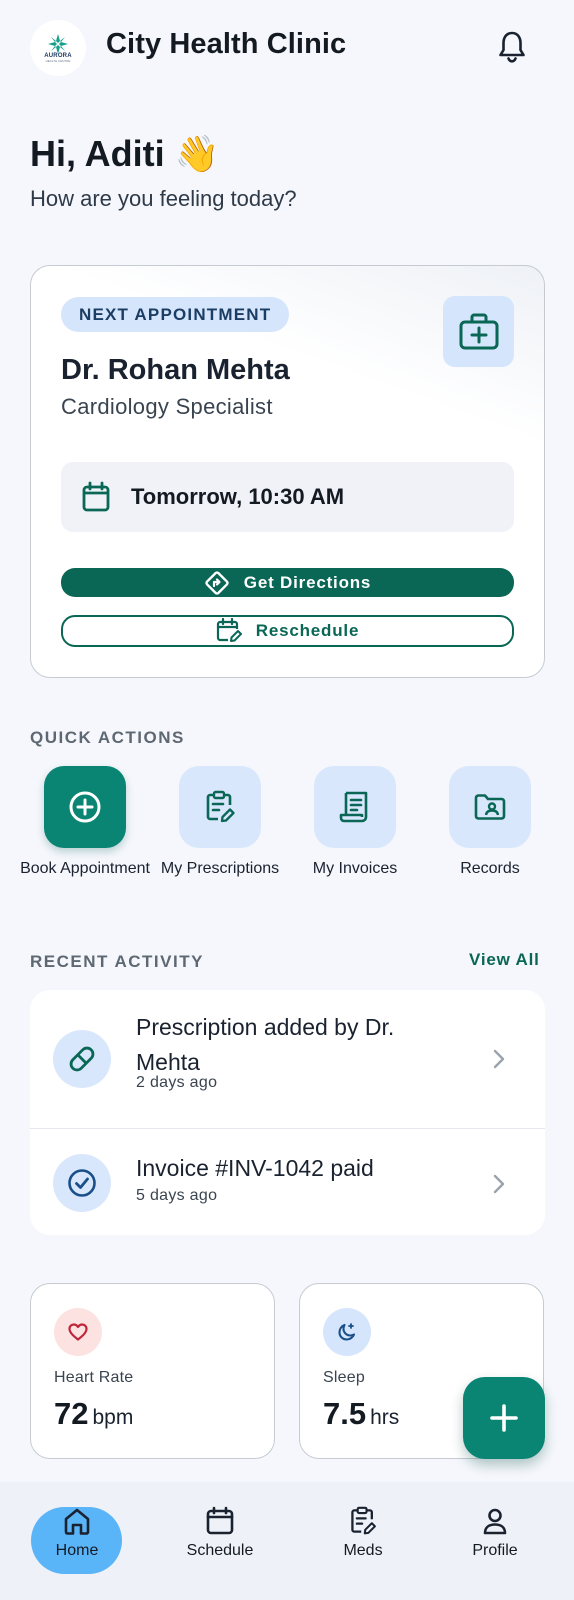  I want to click on quick-action-my-invoices: My Invoices, so click(355, 822).